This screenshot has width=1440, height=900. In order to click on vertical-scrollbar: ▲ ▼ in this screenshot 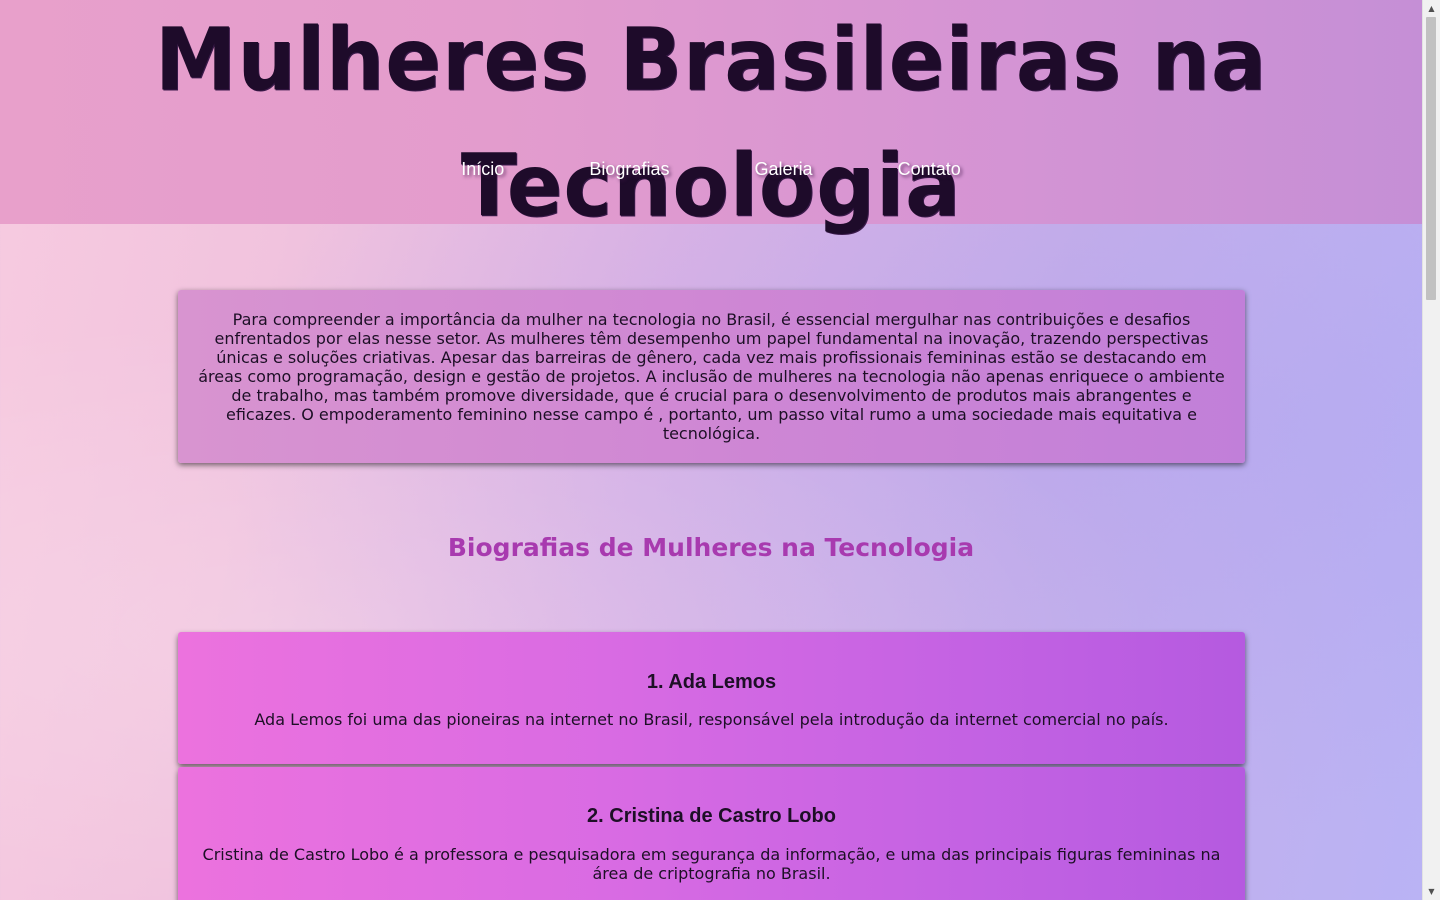, I will do `click(1431, 450)`.